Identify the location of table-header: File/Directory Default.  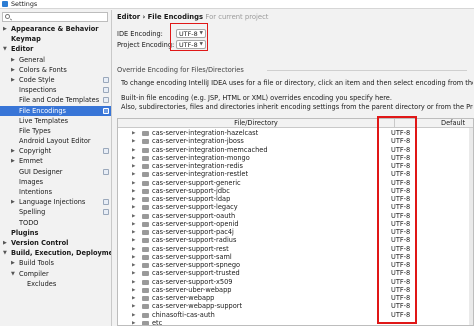
(295, 123).